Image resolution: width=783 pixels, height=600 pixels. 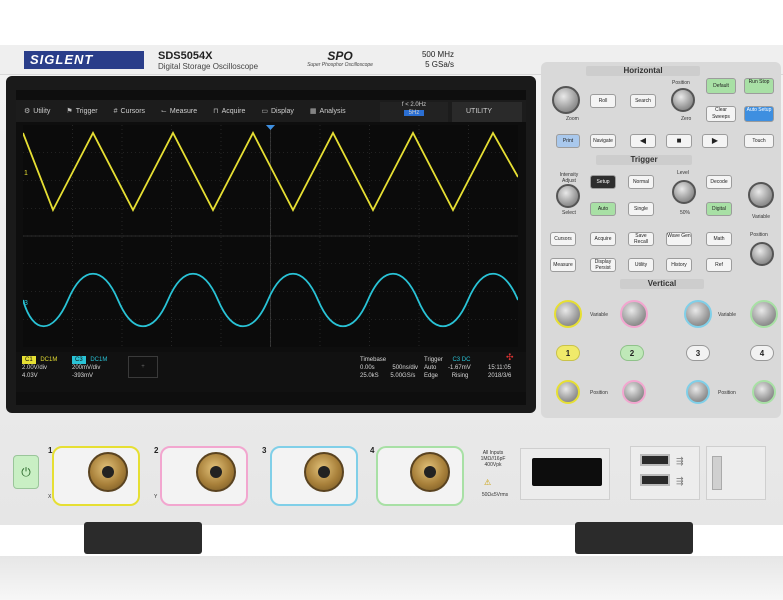 I want to click on menu-analysis: ▦ Analysis, so click(x=328, y=111).